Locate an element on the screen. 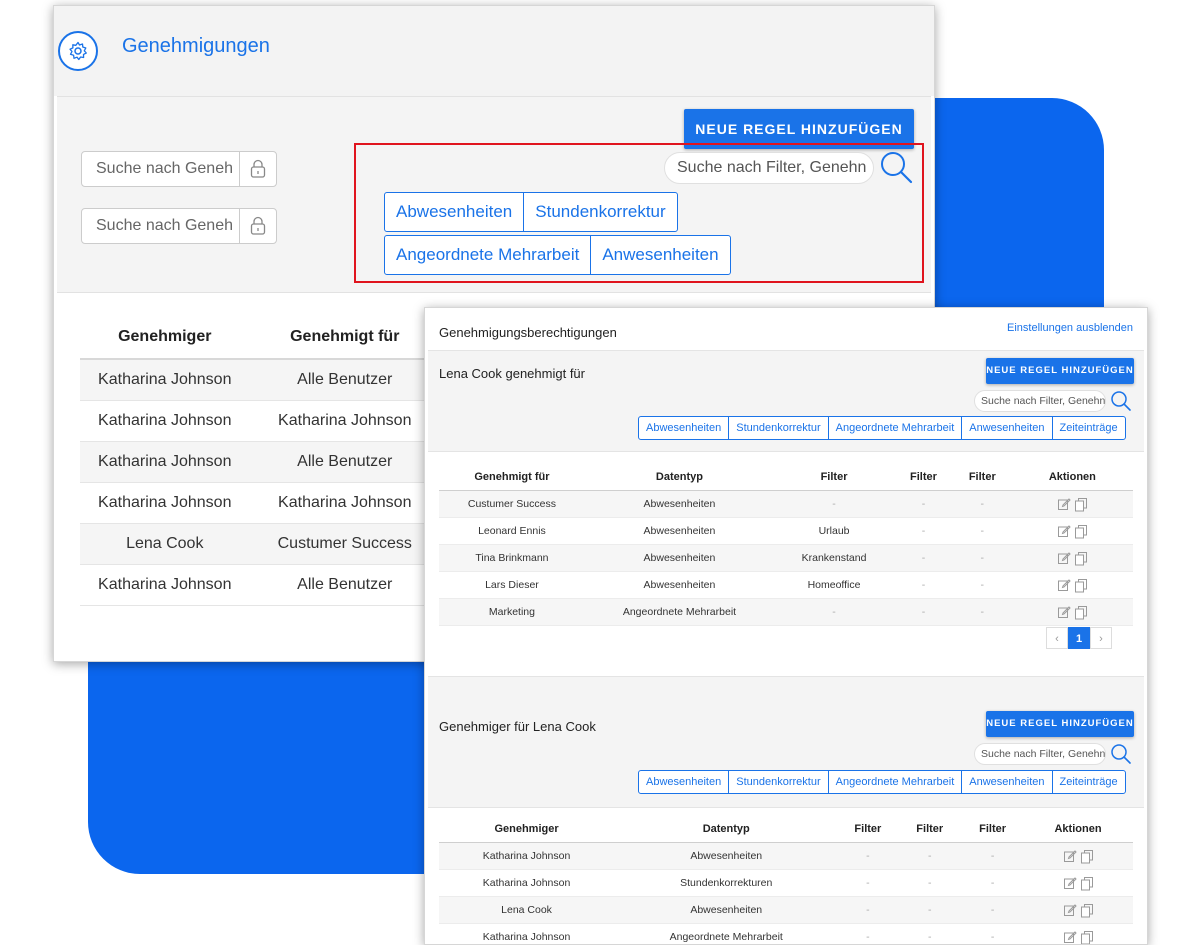 The height and width of the screenshot is (945, 1198). pager-prev: ‹ is located at coordinates (1057, 638).